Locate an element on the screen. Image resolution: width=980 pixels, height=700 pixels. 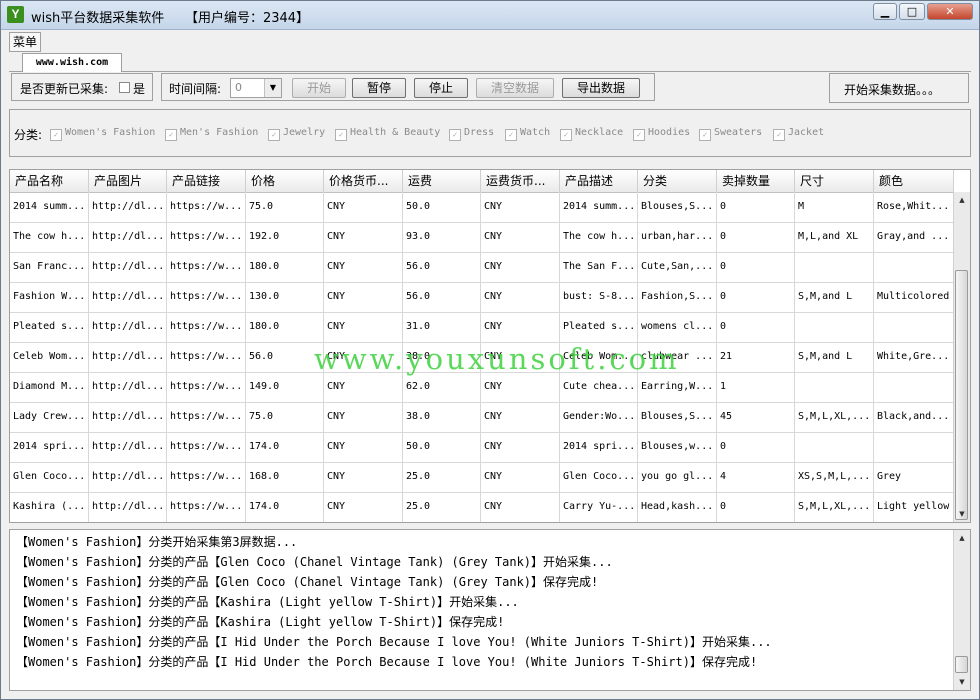
column-header: 分类 is located at coordinates (677, 181).